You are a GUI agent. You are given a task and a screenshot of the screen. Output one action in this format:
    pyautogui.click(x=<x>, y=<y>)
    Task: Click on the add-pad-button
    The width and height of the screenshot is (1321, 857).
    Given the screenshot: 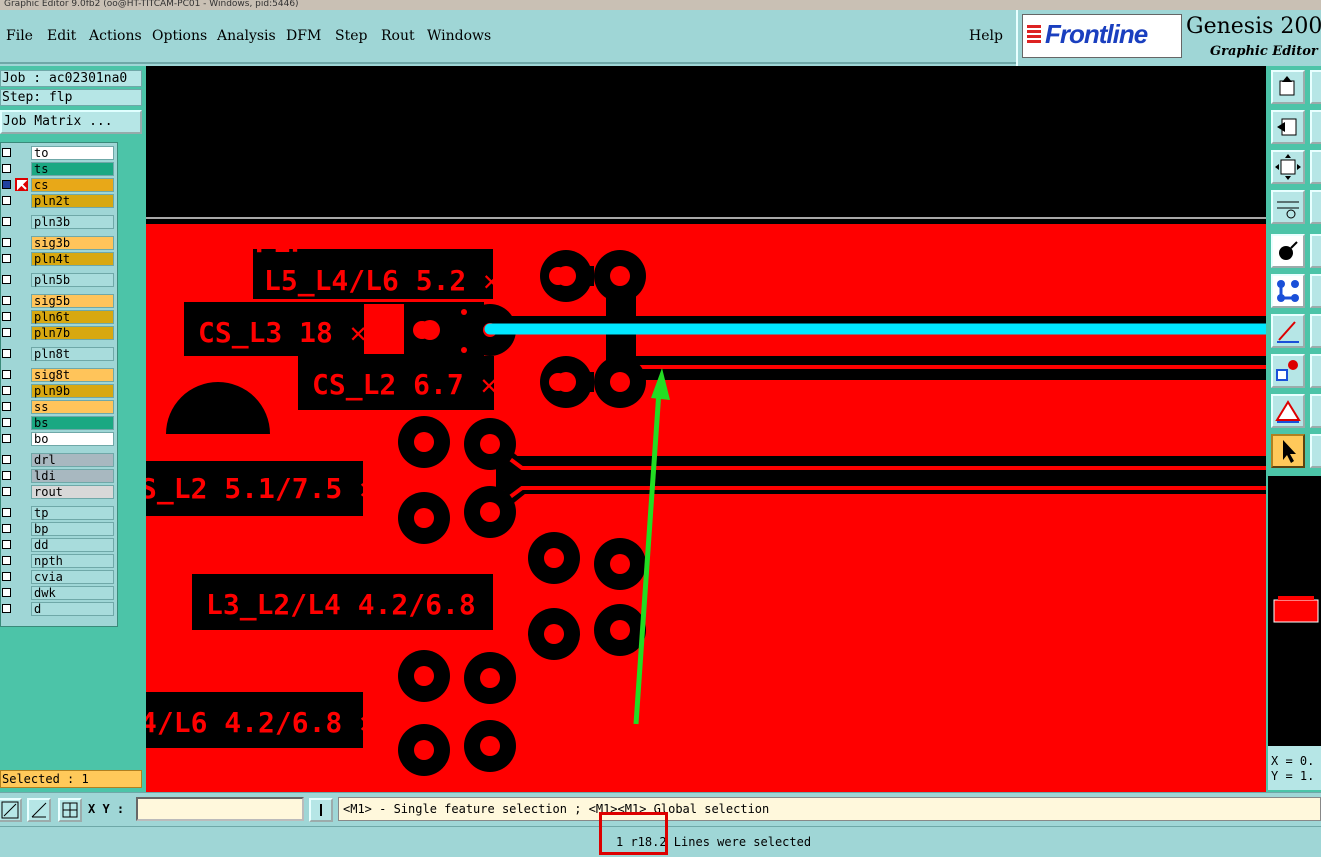 What is the action you would take?
    pyautogui.click(x=1288, y=251)
    